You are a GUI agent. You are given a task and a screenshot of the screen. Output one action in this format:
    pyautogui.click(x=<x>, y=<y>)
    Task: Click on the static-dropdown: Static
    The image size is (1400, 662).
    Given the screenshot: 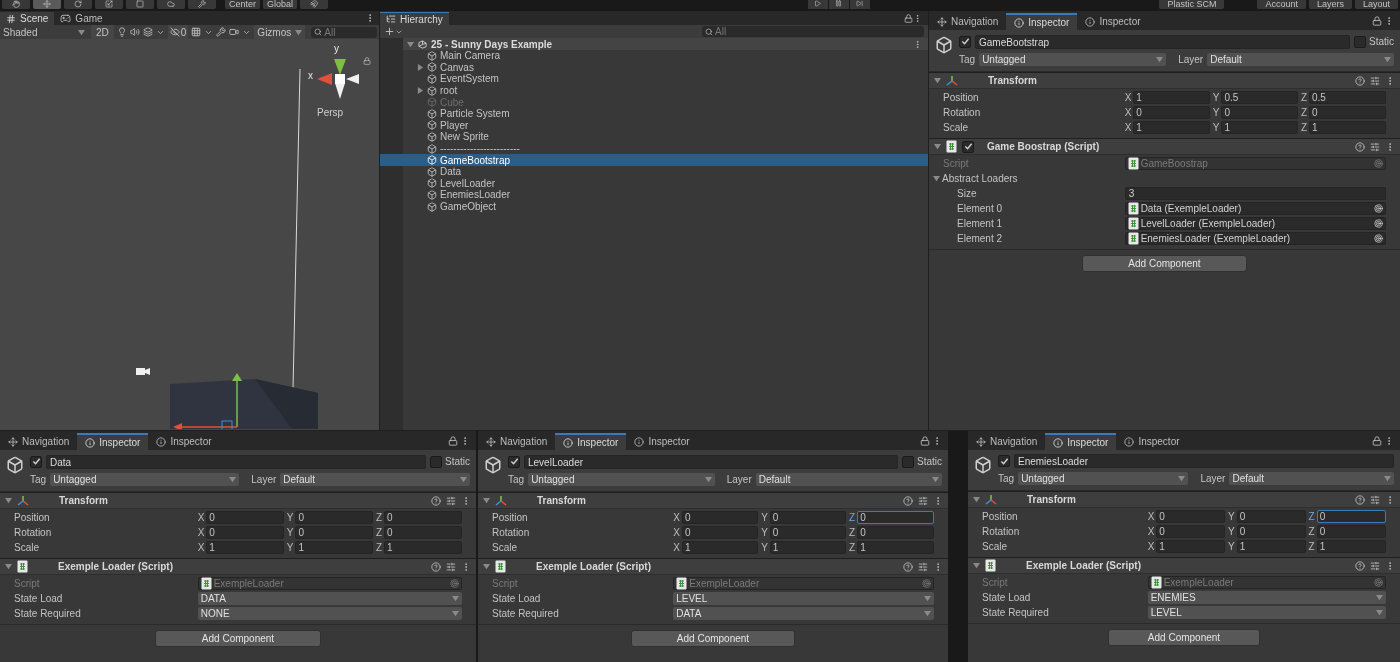 What is the action you would take?
    pyautogui.click(x=929, y=461)
    